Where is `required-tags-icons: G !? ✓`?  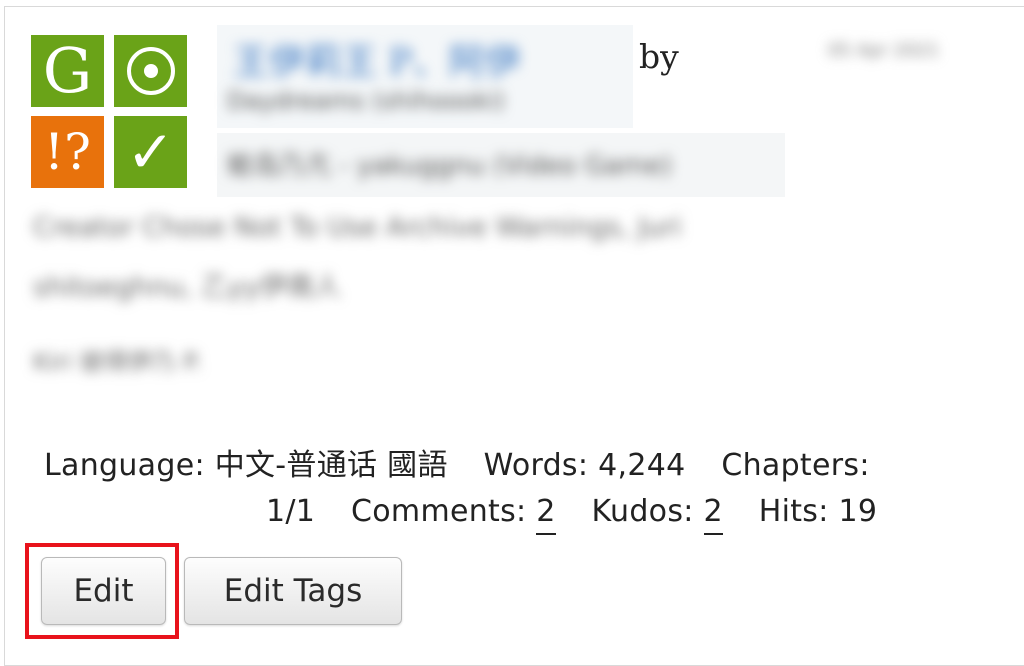 required-tags-icons: G !? ✓ is located at coordinates (109, 111).